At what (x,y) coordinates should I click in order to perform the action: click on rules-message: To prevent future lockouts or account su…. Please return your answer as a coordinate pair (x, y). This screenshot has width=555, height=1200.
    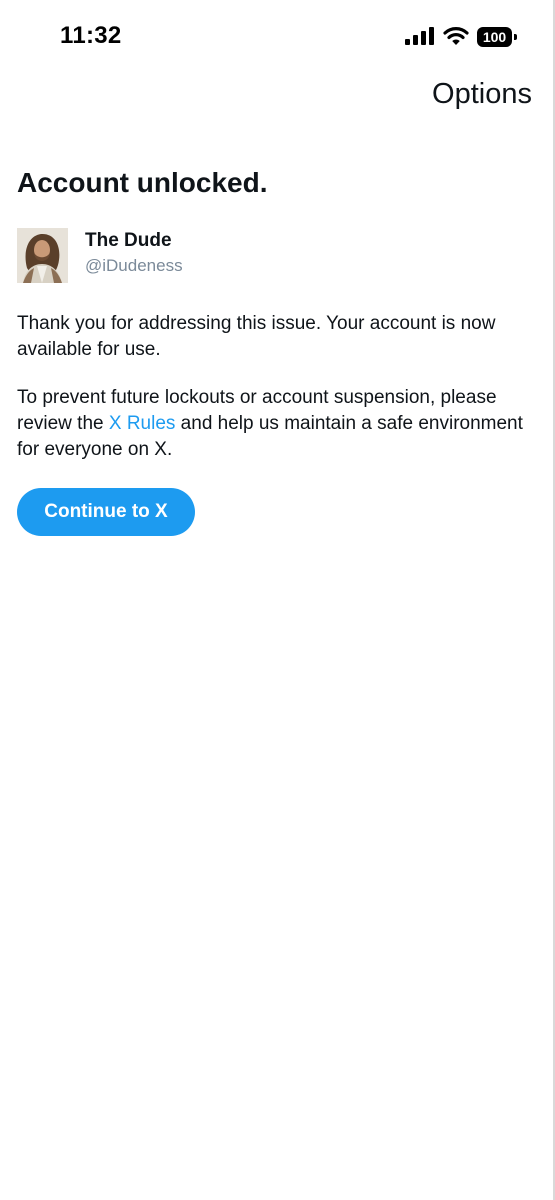
    Looking at the image, I should click on (276, 424).